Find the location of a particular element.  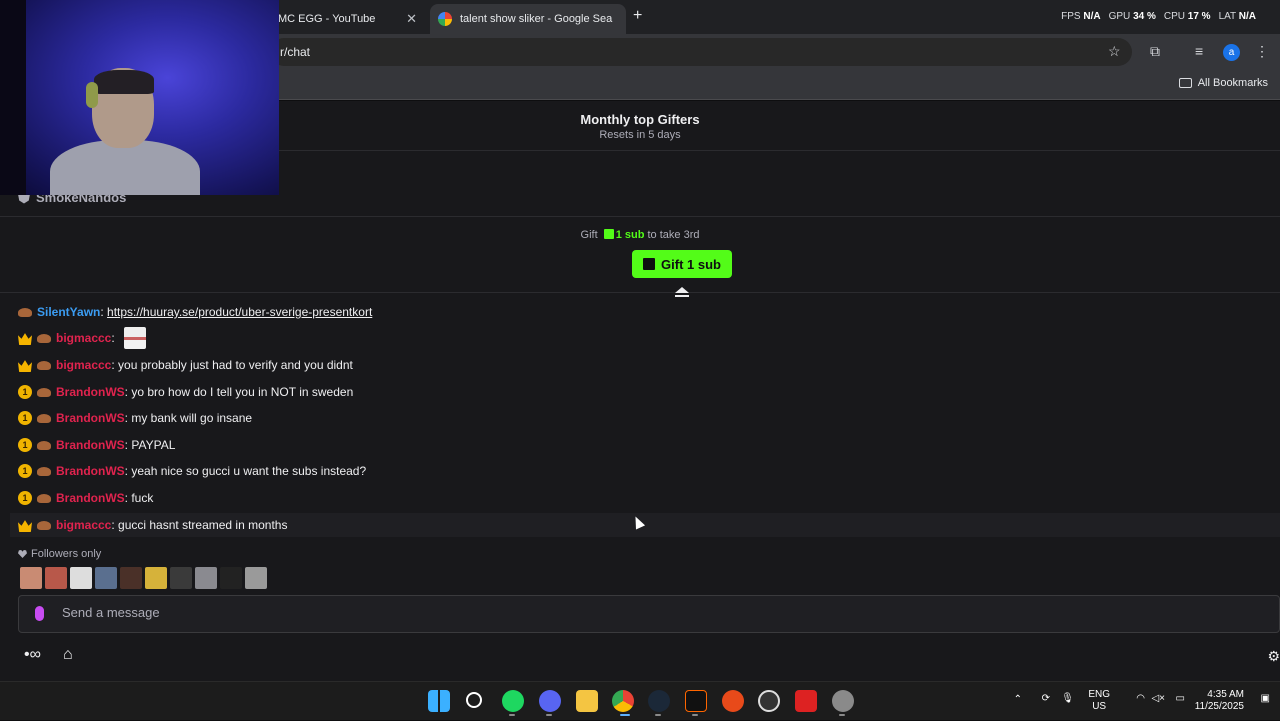

microphone-icon is located at coordinates (39, 613).